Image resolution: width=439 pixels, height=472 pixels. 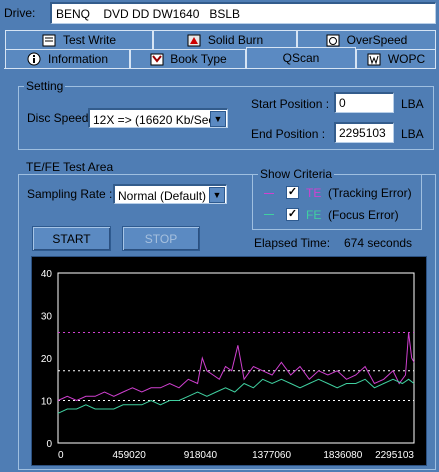 I want to click on y-tick-label: 30, so click(x=47, y=317).